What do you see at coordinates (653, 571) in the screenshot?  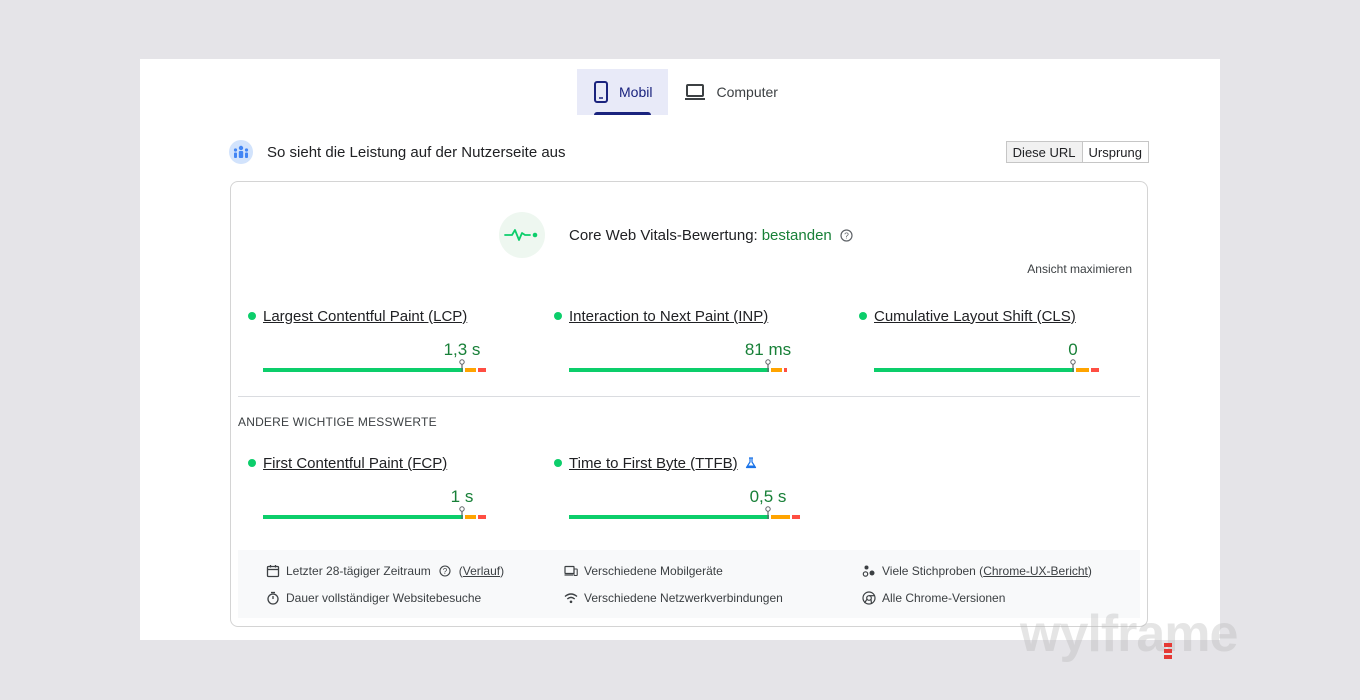 I see `footer-devices-text: Verschiedene Mobilgeräte` at bounding box center [653, 571].